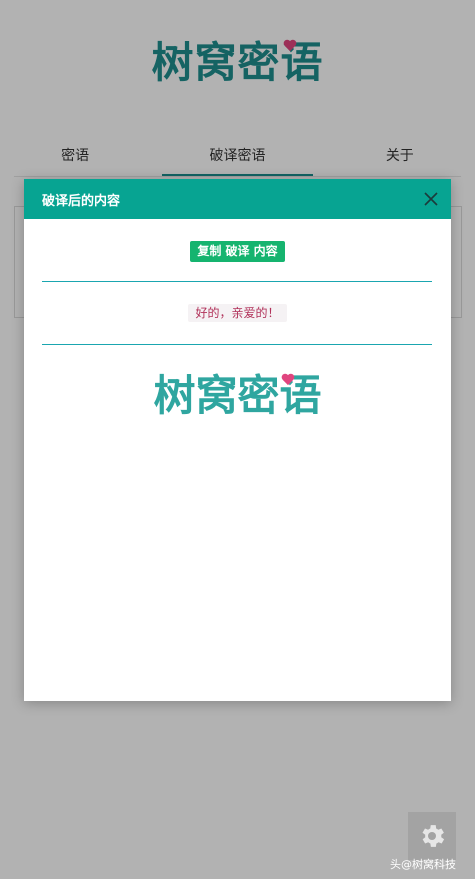  I want to click on dialog-logo-text: 树窝密语, so click(237, 395).